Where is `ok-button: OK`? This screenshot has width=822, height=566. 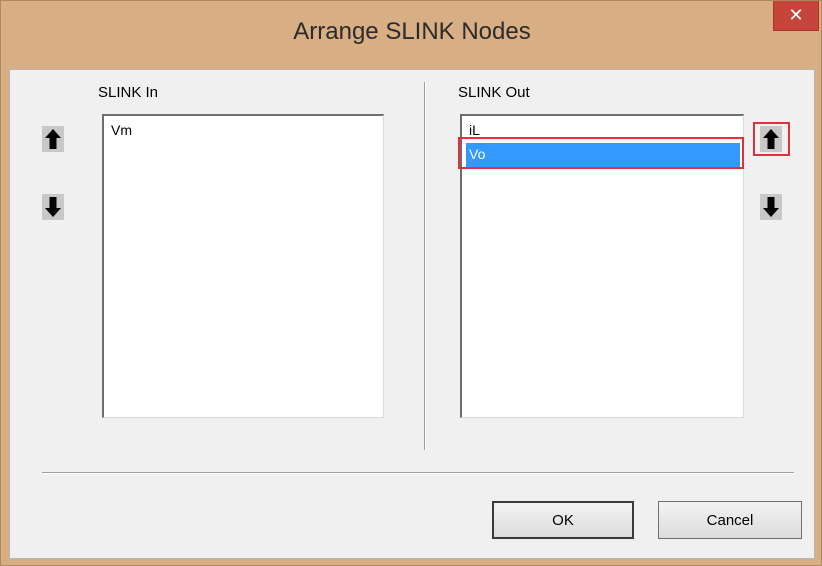 ok-button: OK is located at coordinates (563, 520).